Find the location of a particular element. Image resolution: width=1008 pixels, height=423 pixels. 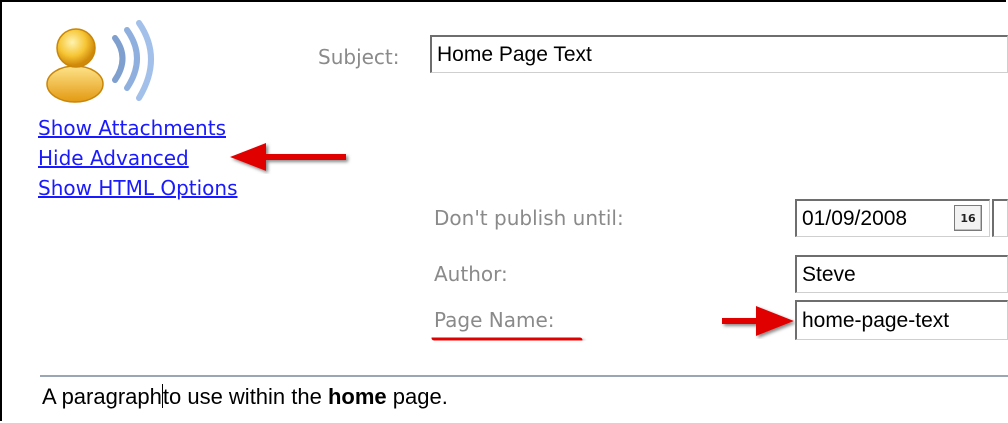

publish-time-field is located at coordinates (1000, 218).